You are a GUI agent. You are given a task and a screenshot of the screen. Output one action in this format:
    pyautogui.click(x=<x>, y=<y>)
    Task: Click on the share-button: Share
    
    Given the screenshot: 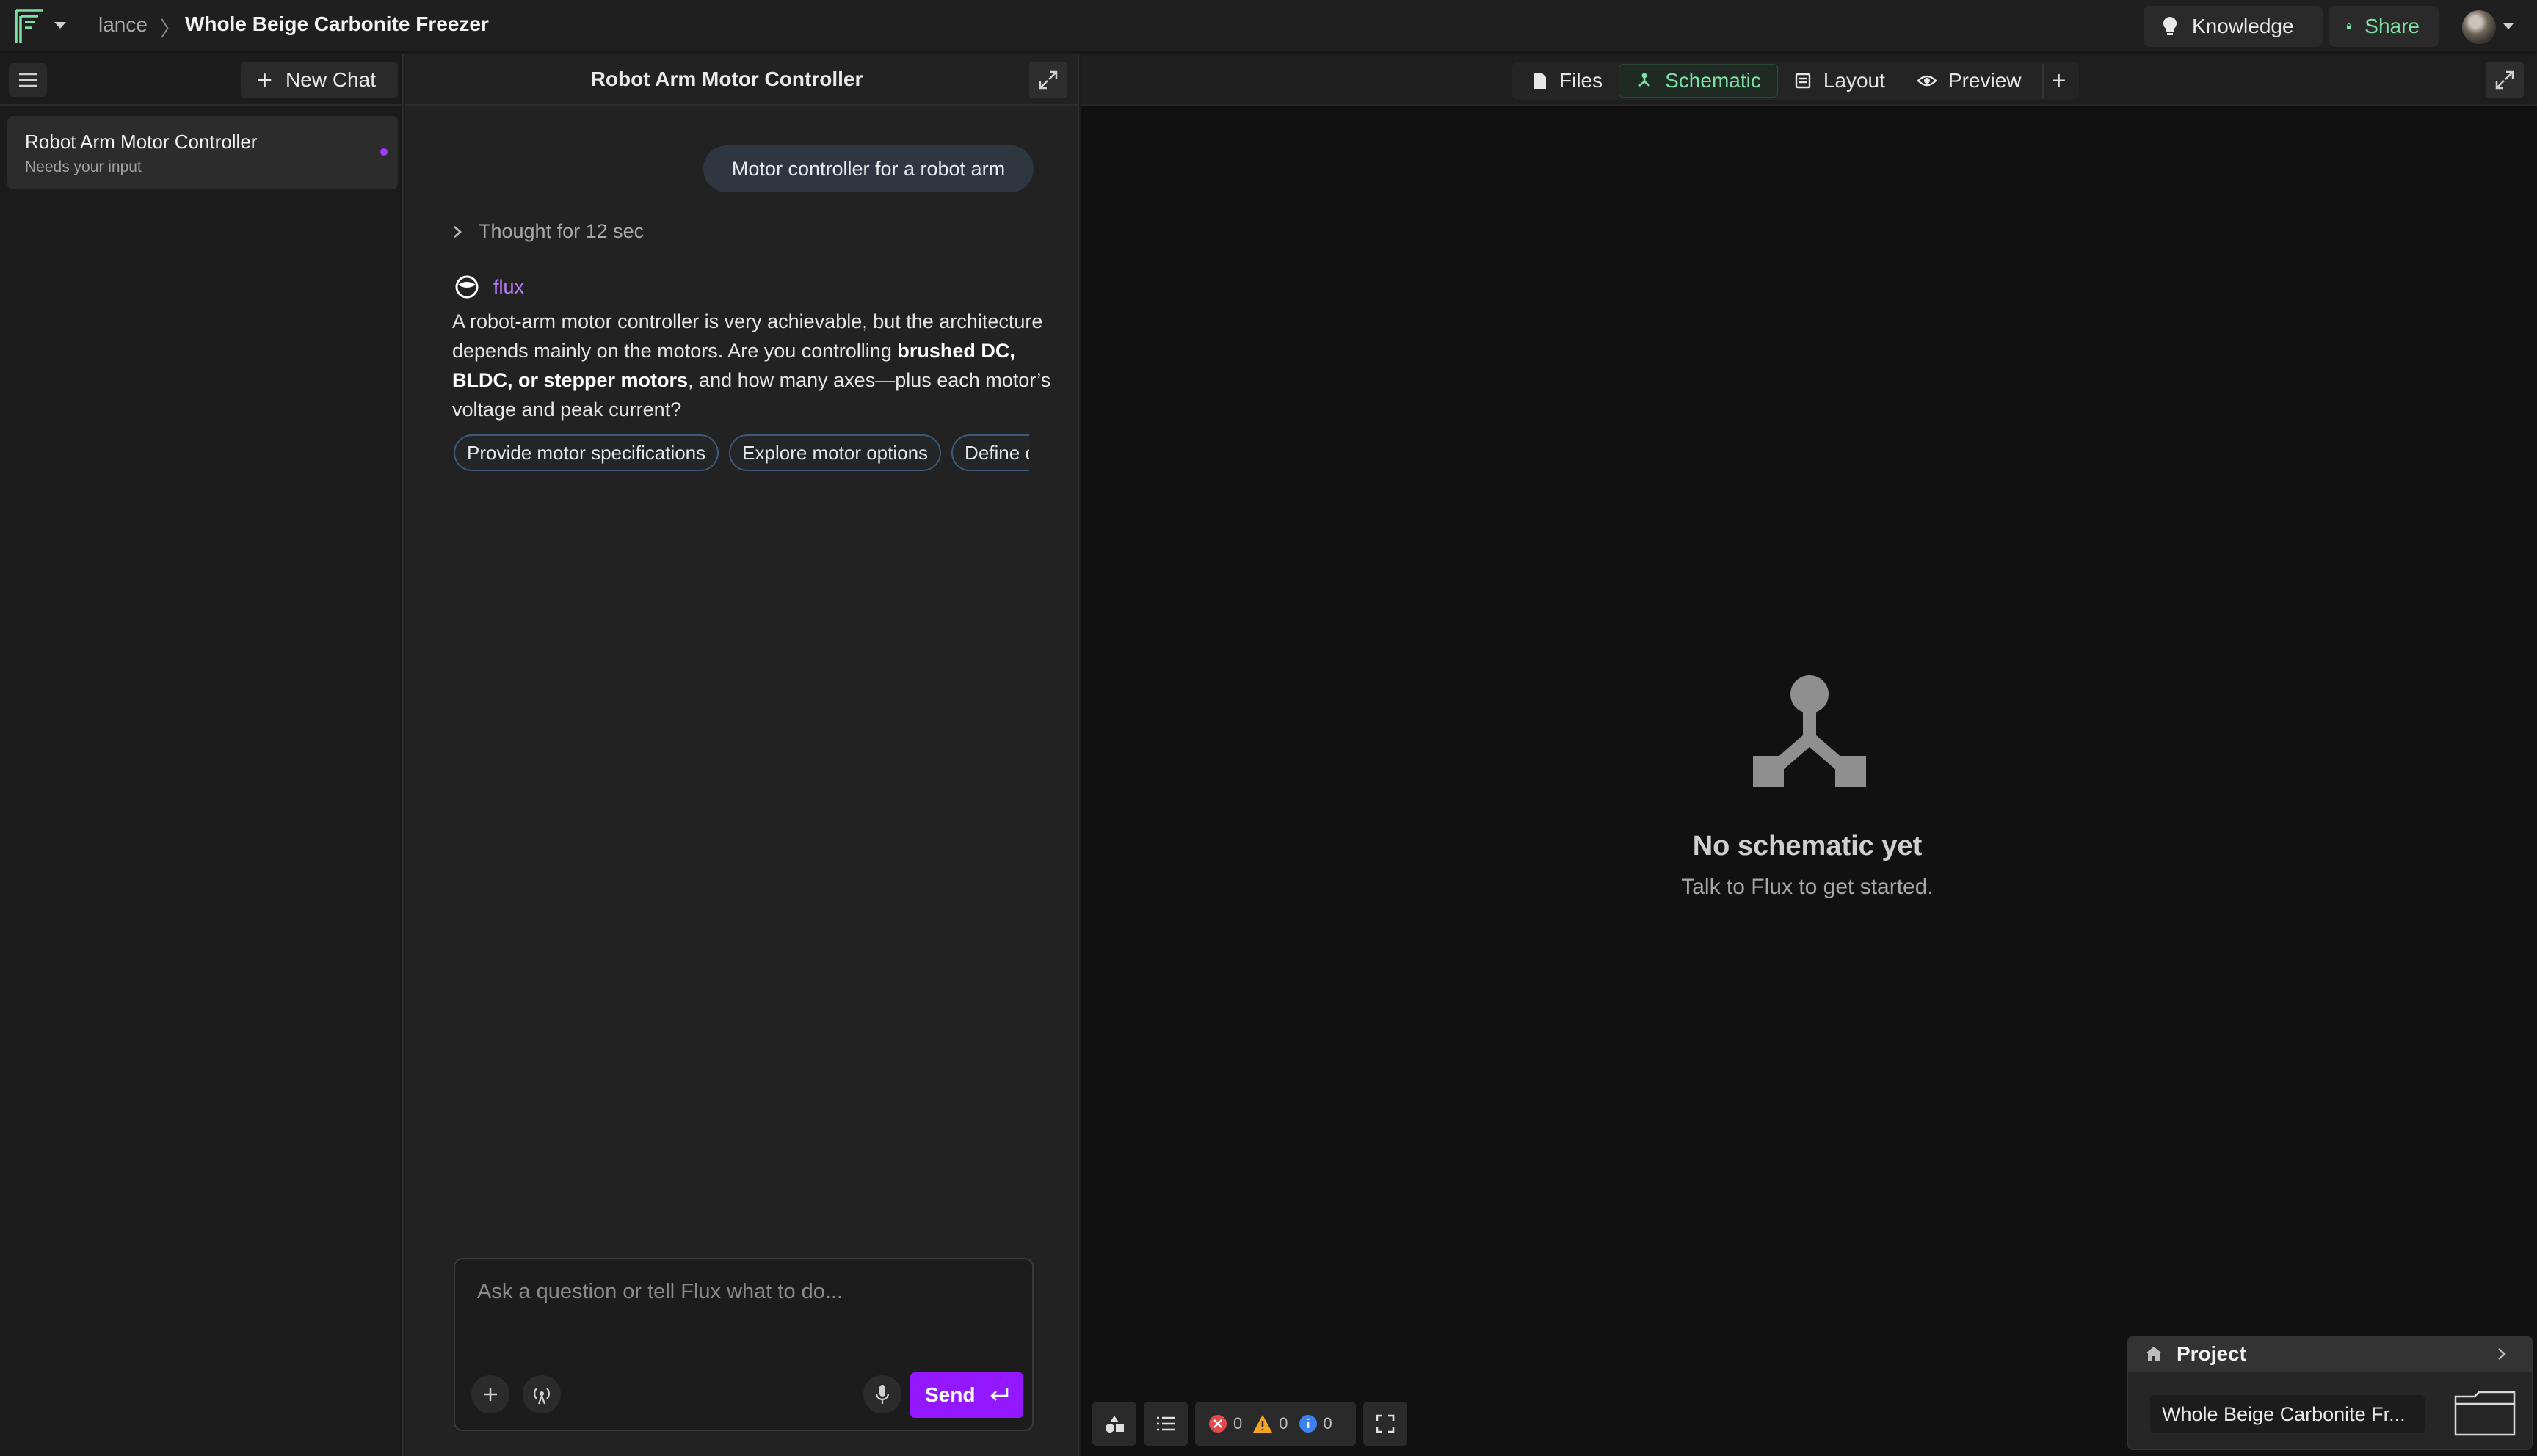 What is the action you would take?
    pyautogui.click(x=2384, y=26)
    